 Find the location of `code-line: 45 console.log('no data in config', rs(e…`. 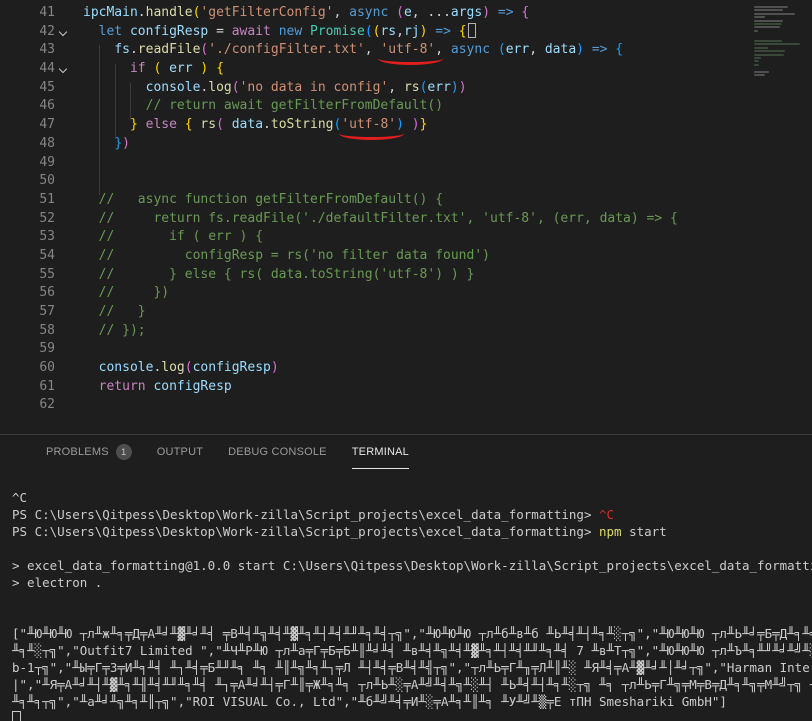

code-line: 45 console.log('no data in config', rs(e… is located at coordinates (406, 88).